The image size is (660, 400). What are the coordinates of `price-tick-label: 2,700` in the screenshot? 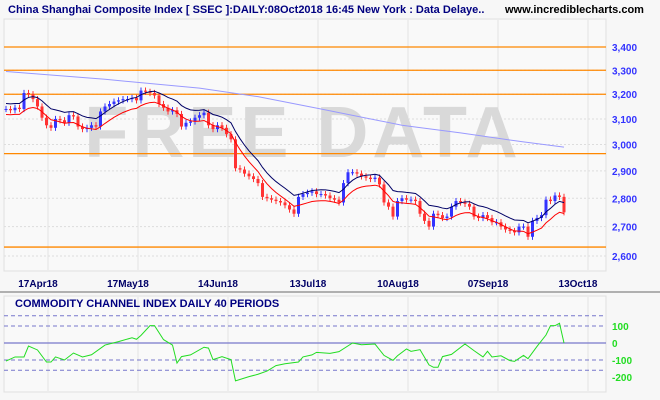 It's located at (624, 228).